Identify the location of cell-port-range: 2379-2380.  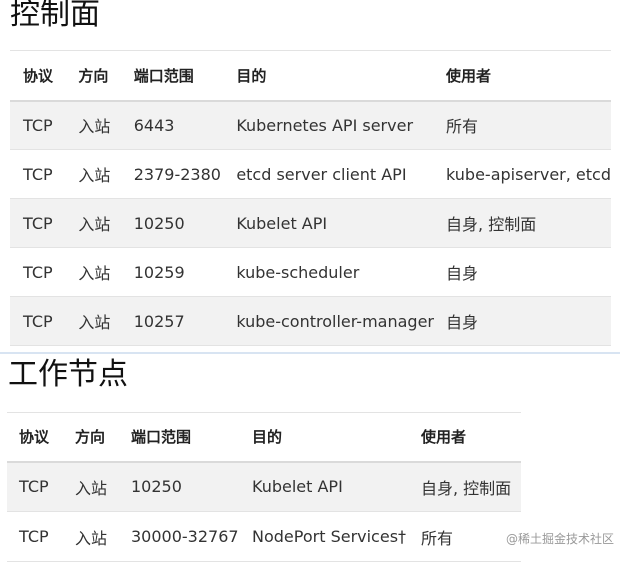
(177, 174).